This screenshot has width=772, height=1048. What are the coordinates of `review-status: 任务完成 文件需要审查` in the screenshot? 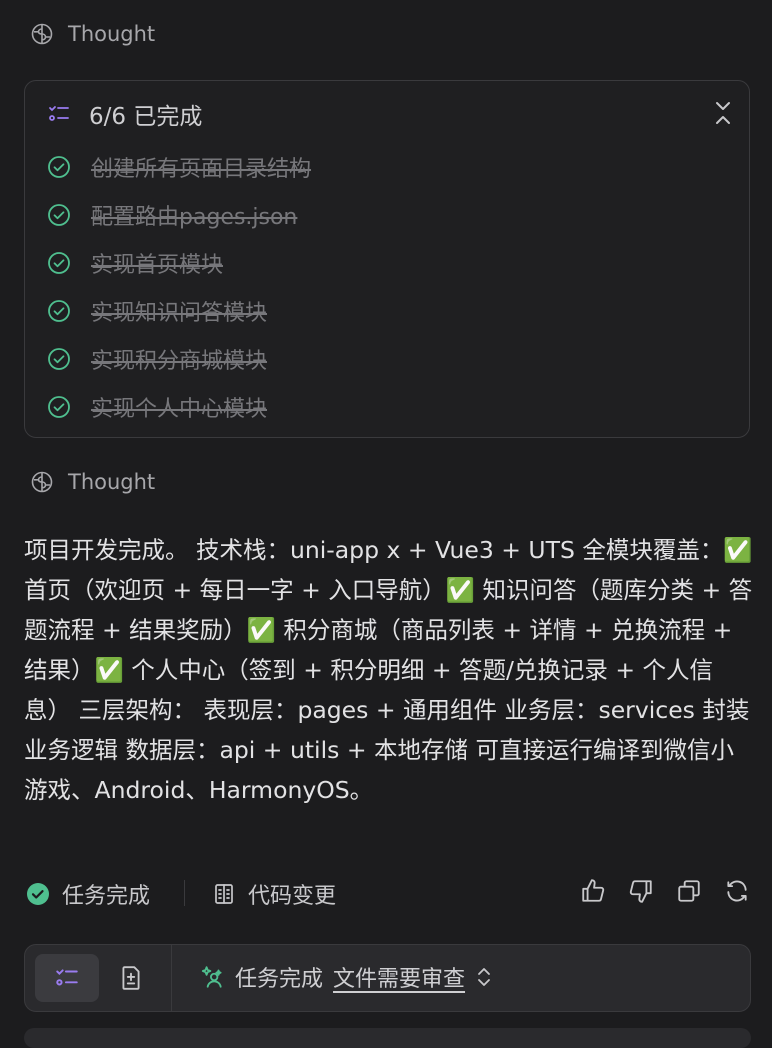 It's located at (346, 977).